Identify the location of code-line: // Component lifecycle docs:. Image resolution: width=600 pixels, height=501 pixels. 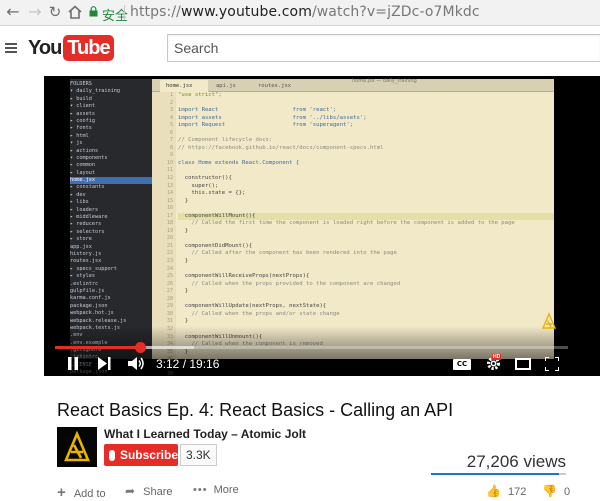
(225, 140).